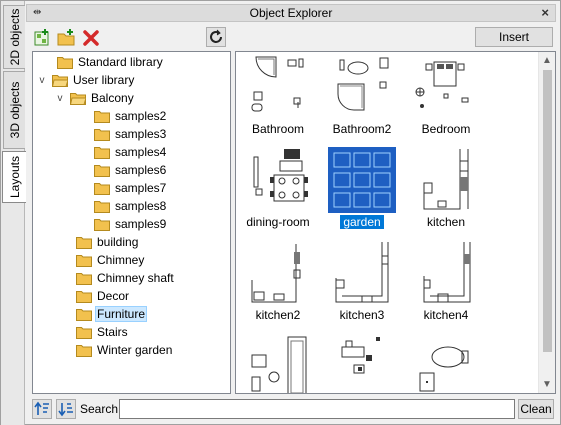 This screenshot has height=425, width=561. I want to click on tree-item: Standard library, so click(103, 62).